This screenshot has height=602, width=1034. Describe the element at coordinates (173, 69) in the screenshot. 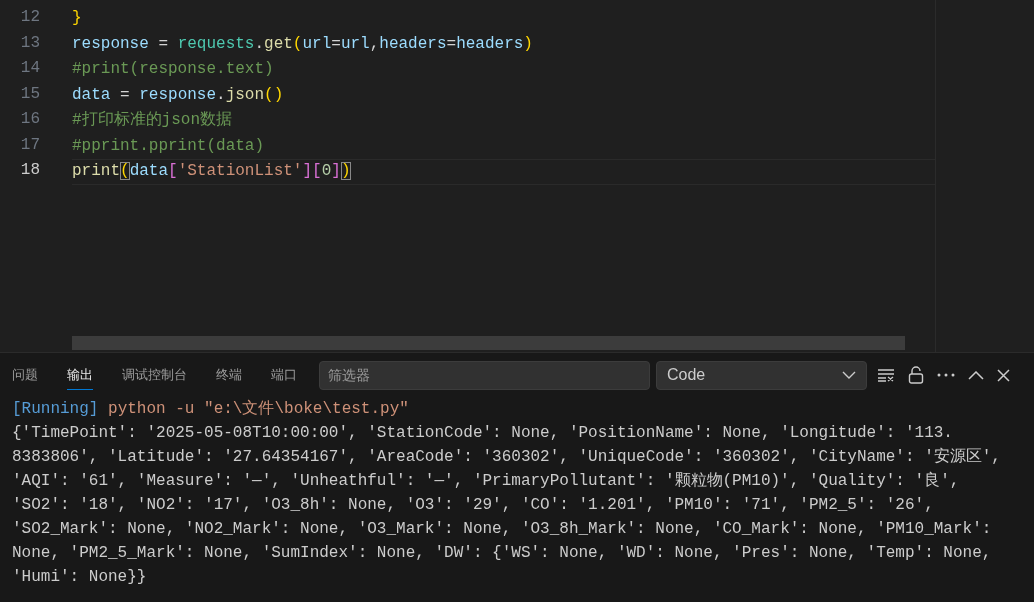

I see `code-line: #print(response.text)` at that location.